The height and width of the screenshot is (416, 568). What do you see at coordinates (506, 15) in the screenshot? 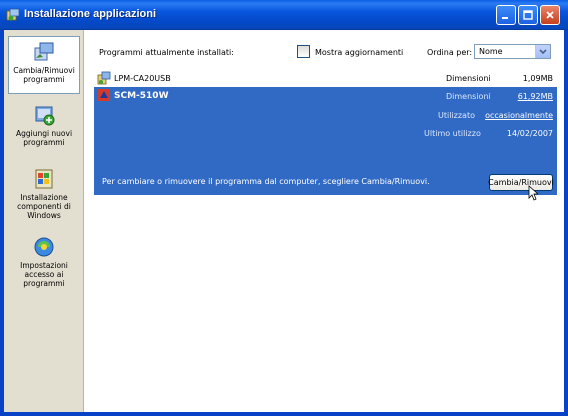
I see `minimize-button` at bounding box center [506, 15].